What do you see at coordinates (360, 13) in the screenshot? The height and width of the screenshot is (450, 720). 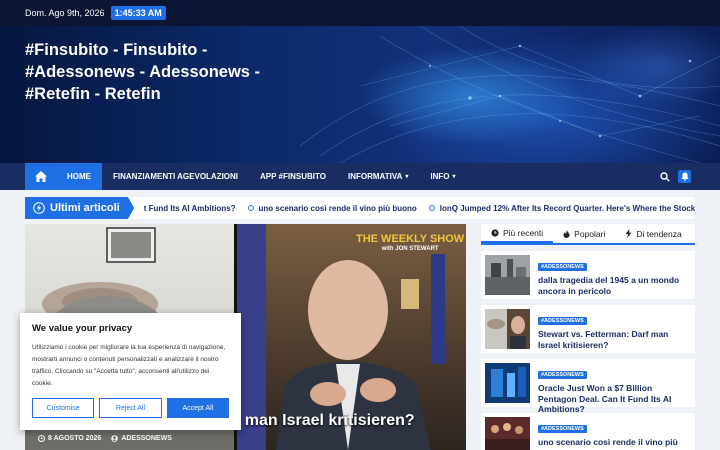 I see `top-bar: Dom. Ago 9th, 2026 1:45:33 AM` at bounding box center [360, 13].